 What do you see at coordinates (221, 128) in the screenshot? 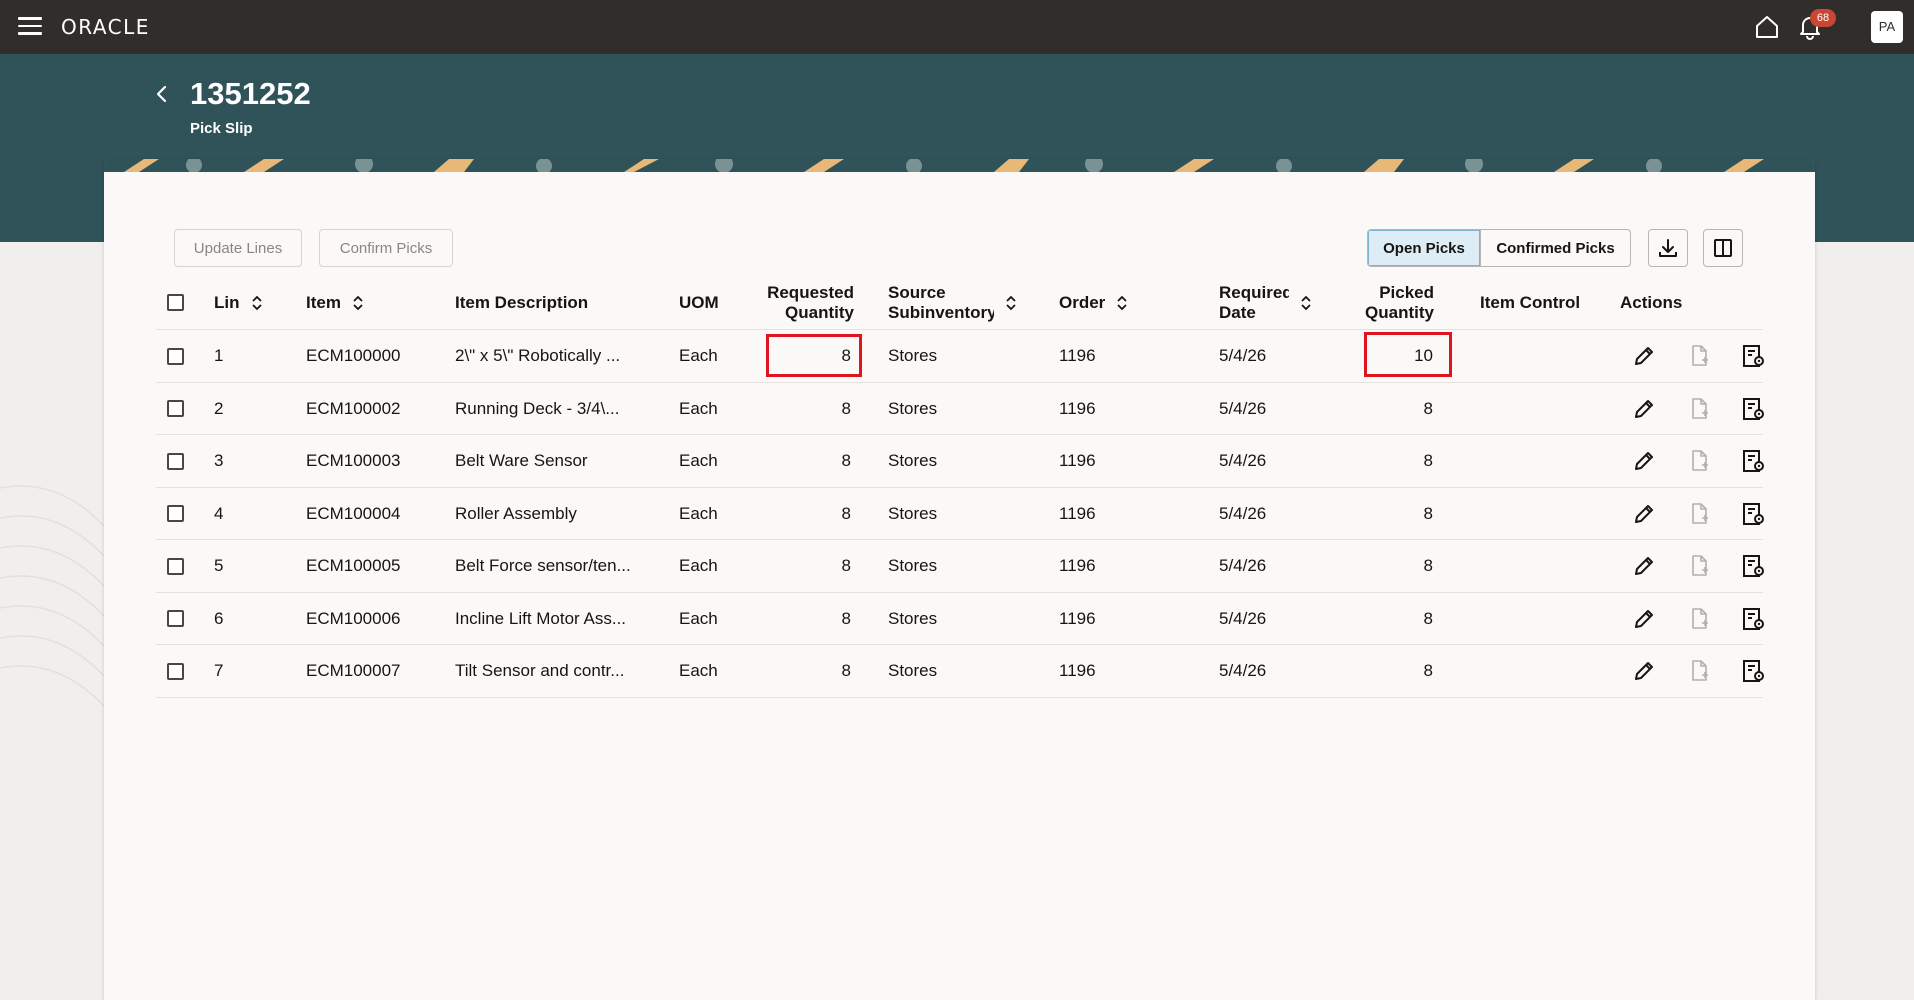
I see `page-subtitle: Pick Slip` at bounding box center [221, 128].